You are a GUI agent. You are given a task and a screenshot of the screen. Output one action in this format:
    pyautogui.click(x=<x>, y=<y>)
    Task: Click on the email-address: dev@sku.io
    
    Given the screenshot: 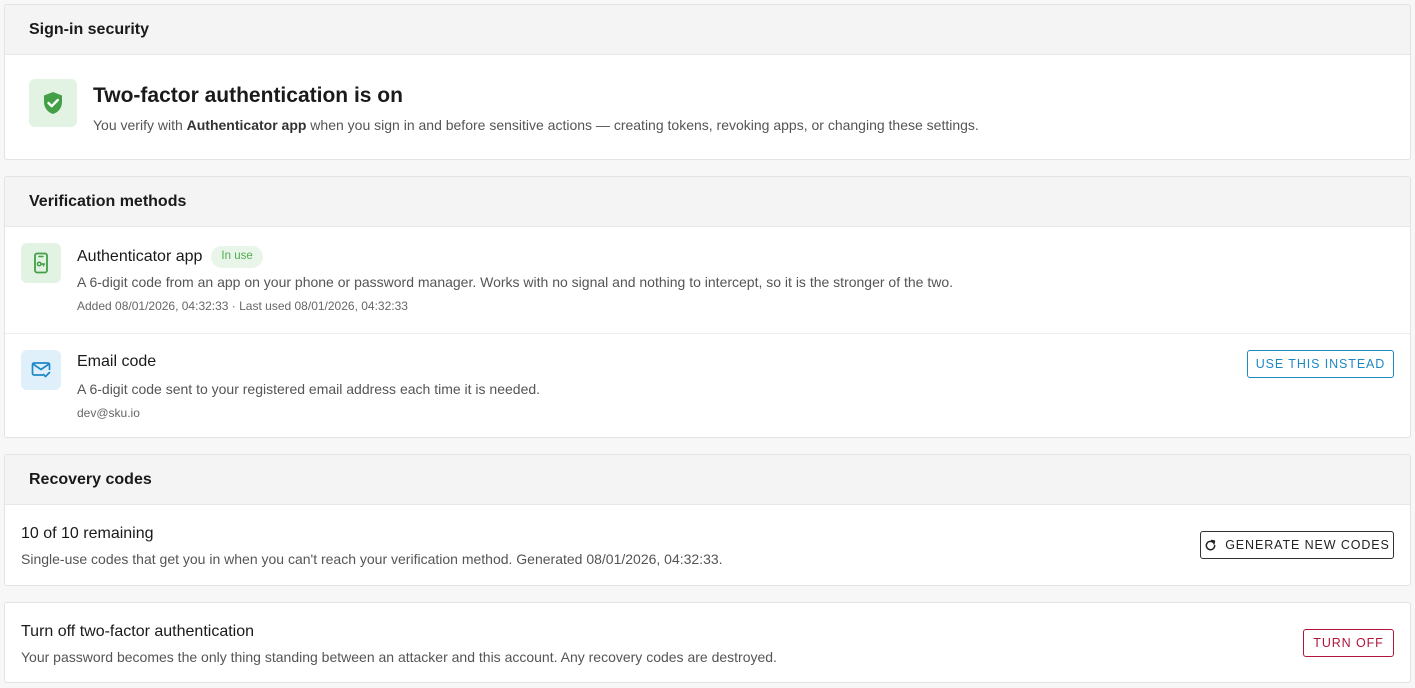 What is the action you would take?
    pyautogui.click(x=108, y=413)
    